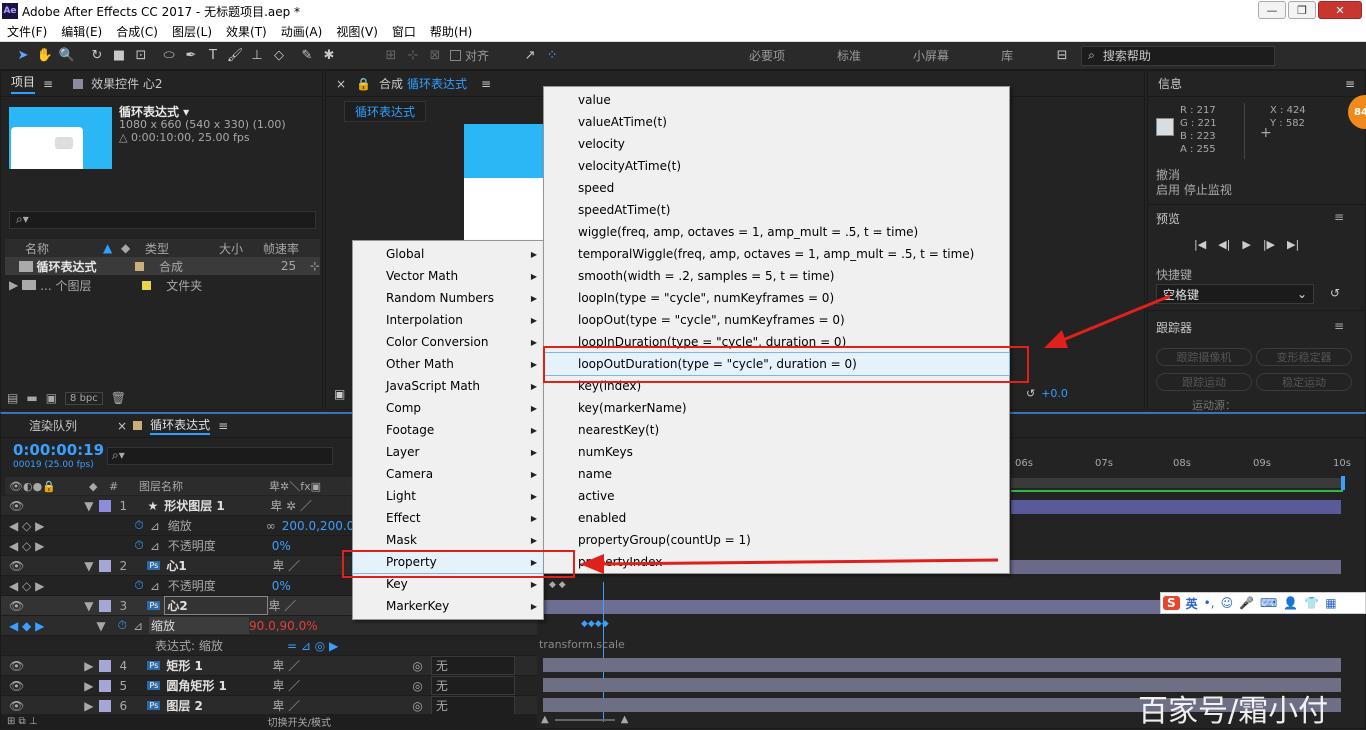  What do you see at coordinates (448, 276) in the screenshot?
I see `menu-item-vector-math: Vector Math ▶` at bounding box center [448, 276].